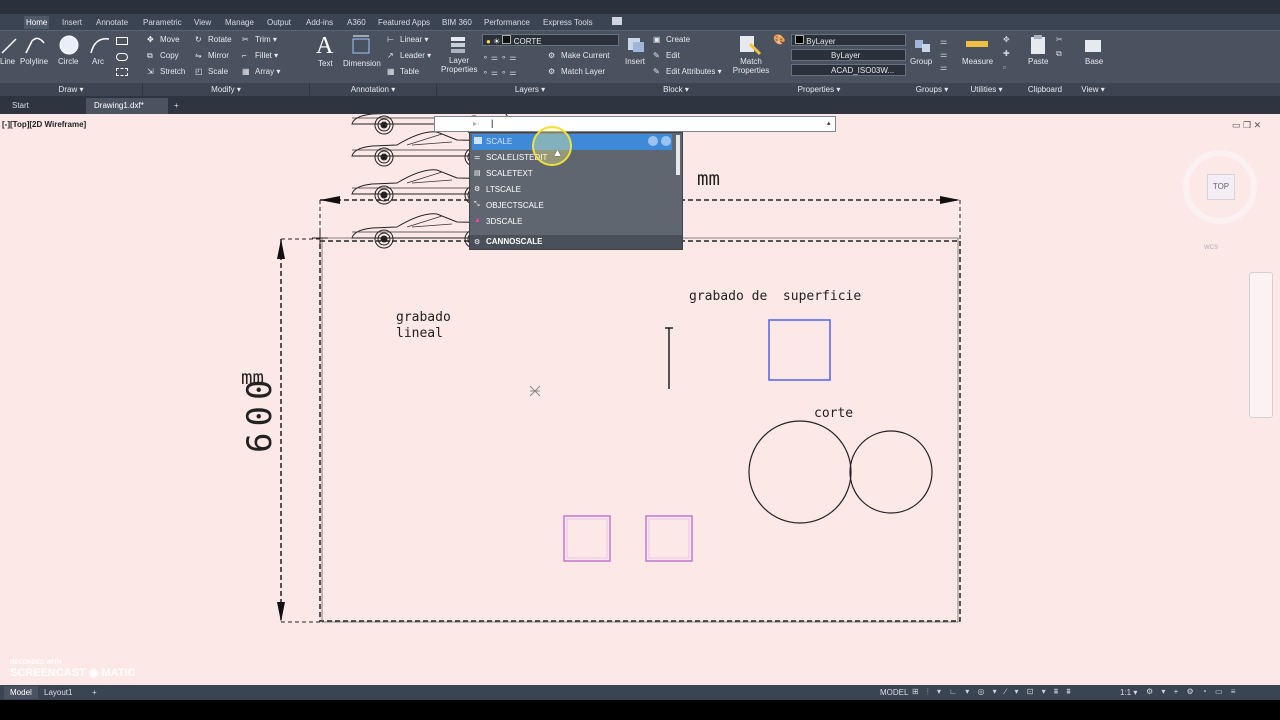 The image size is (1280, 720). What do you see at coordinates (37, 22) in the screenshot?
I see `tab-home: Home` at bounding box center [37, 22].